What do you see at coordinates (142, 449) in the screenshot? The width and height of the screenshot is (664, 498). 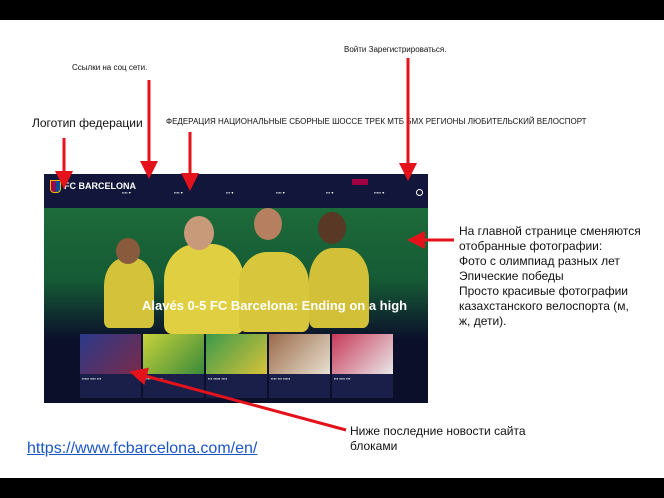 I see `site-link: https://www.fcbarcelona.com/en/` at bounding box center [142, 449].